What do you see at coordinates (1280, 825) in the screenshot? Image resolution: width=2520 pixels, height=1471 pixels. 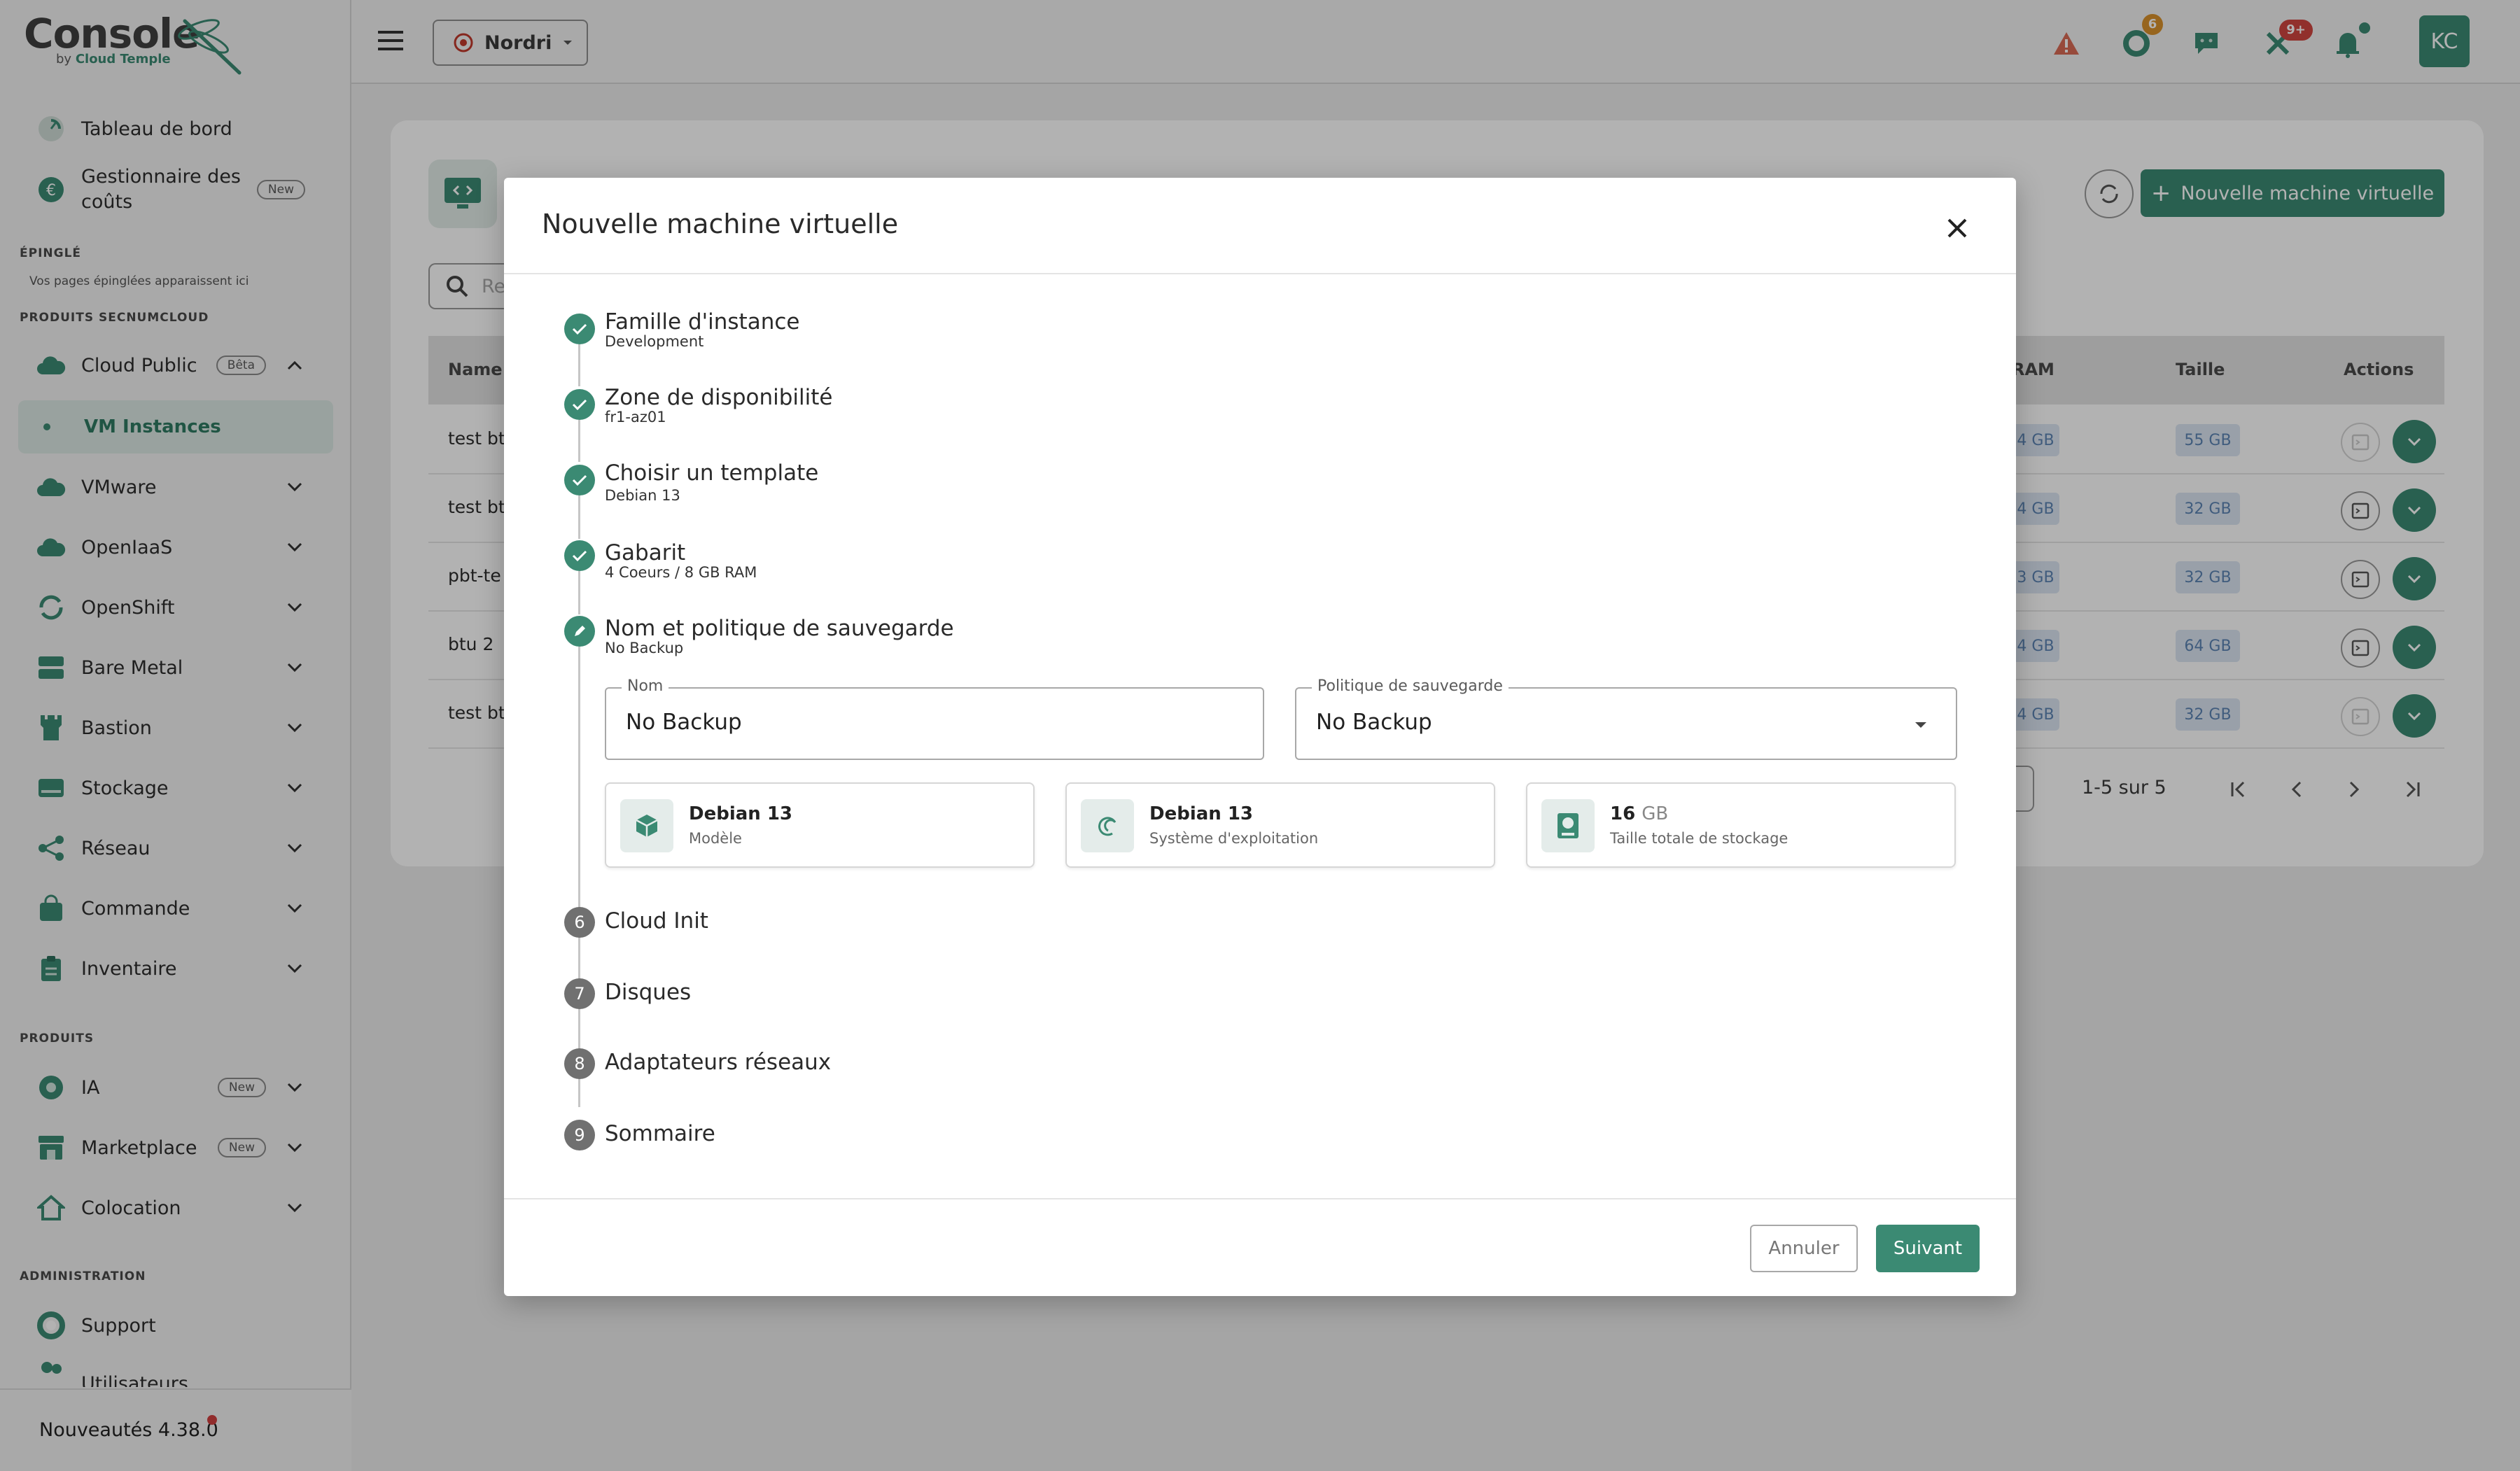 I see `os-summary-card: Debian 13 Système d'exploitation` at bounding box center [1280, 825].